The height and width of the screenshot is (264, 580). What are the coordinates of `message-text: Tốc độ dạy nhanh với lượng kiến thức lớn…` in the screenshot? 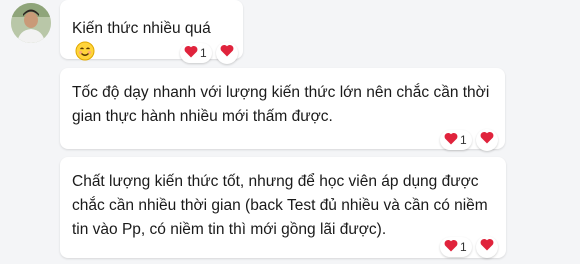 It's located at (281, 104).